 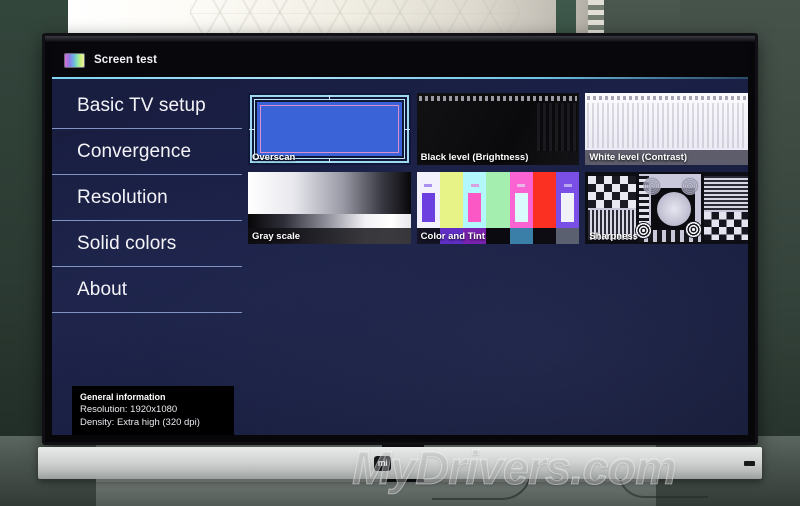 What do you see at coordinates (400, 463) in the screenshot?
I see `tv-bottom-bezel` at bounding box center [400, 463].